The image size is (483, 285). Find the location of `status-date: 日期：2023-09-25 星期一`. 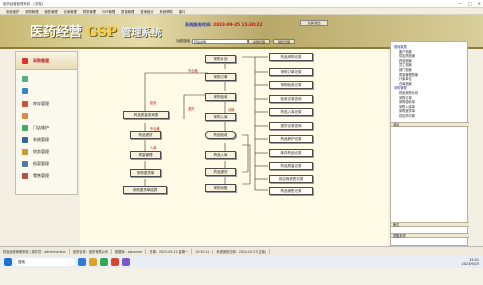

status-date: 日期：2023-09-25 星期一 is located at coordinates (169, 251).